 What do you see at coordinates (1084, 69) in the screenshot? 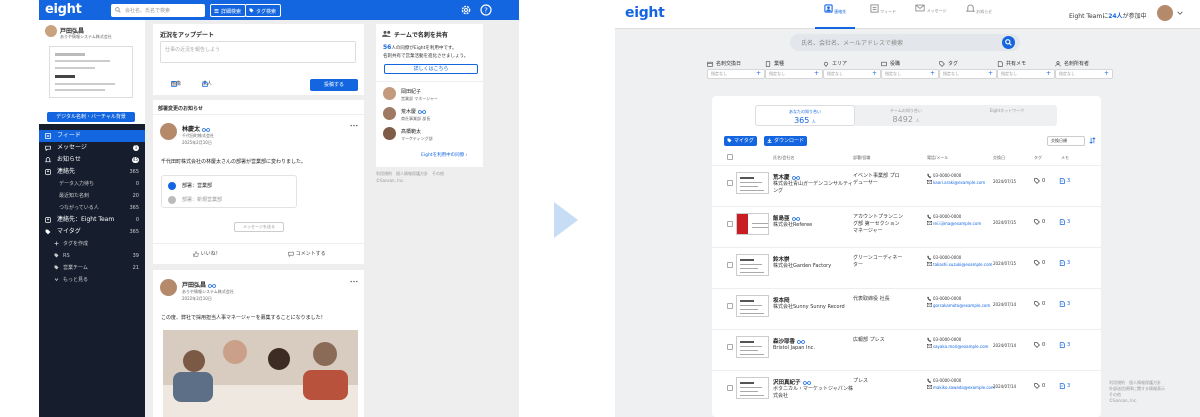
I see `filter-card-owner: 名刺所有者 指定なし +` at bounding box center [1084, 69].